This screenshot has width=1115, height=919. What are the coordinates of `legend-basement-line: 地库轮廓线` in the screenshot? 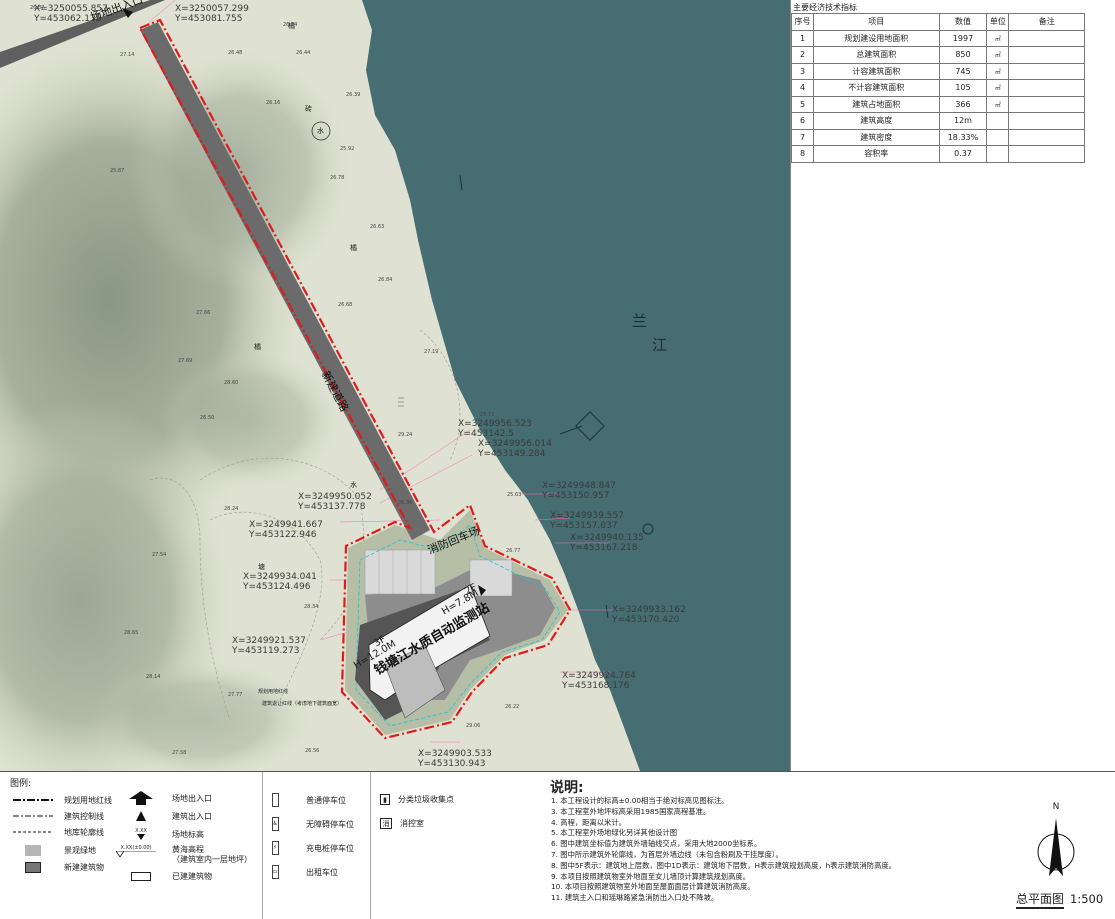 It's located at (58, 832).